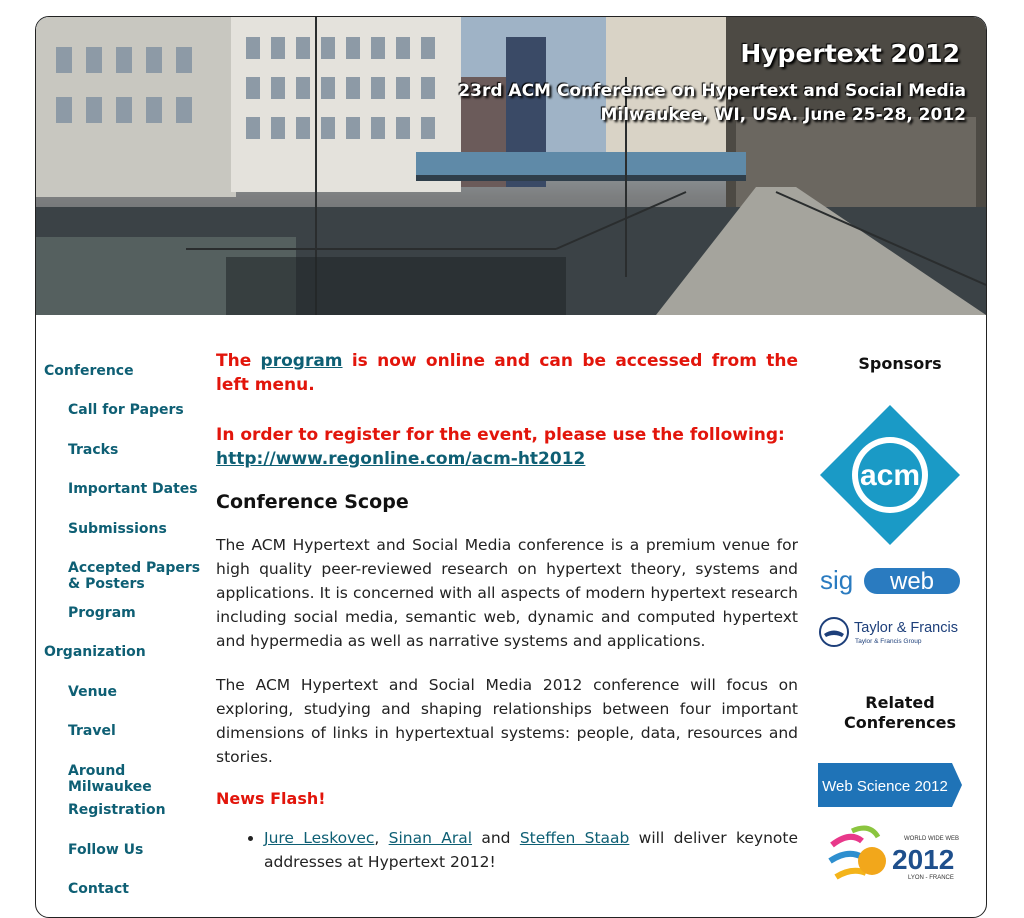 This screenshot has height=918, width=1024. What do you see at coordinates (381, 838) in the screenshot?
I see `news-text: ,` at bounding box center [381, 838].